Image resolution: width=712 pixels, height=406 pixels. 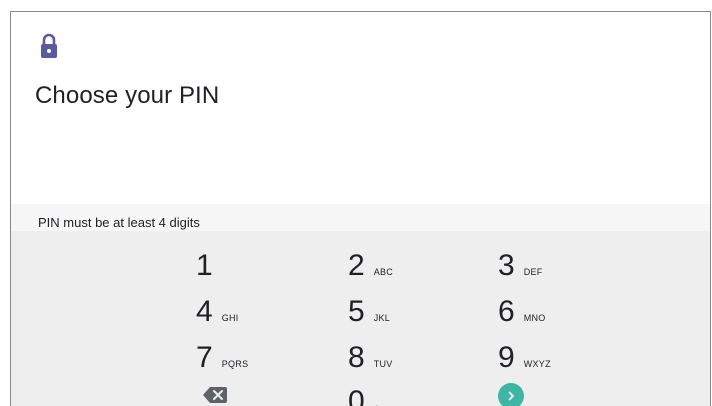 I want to click on key-9: 9 WXYZ, so click(x=524, y=355).